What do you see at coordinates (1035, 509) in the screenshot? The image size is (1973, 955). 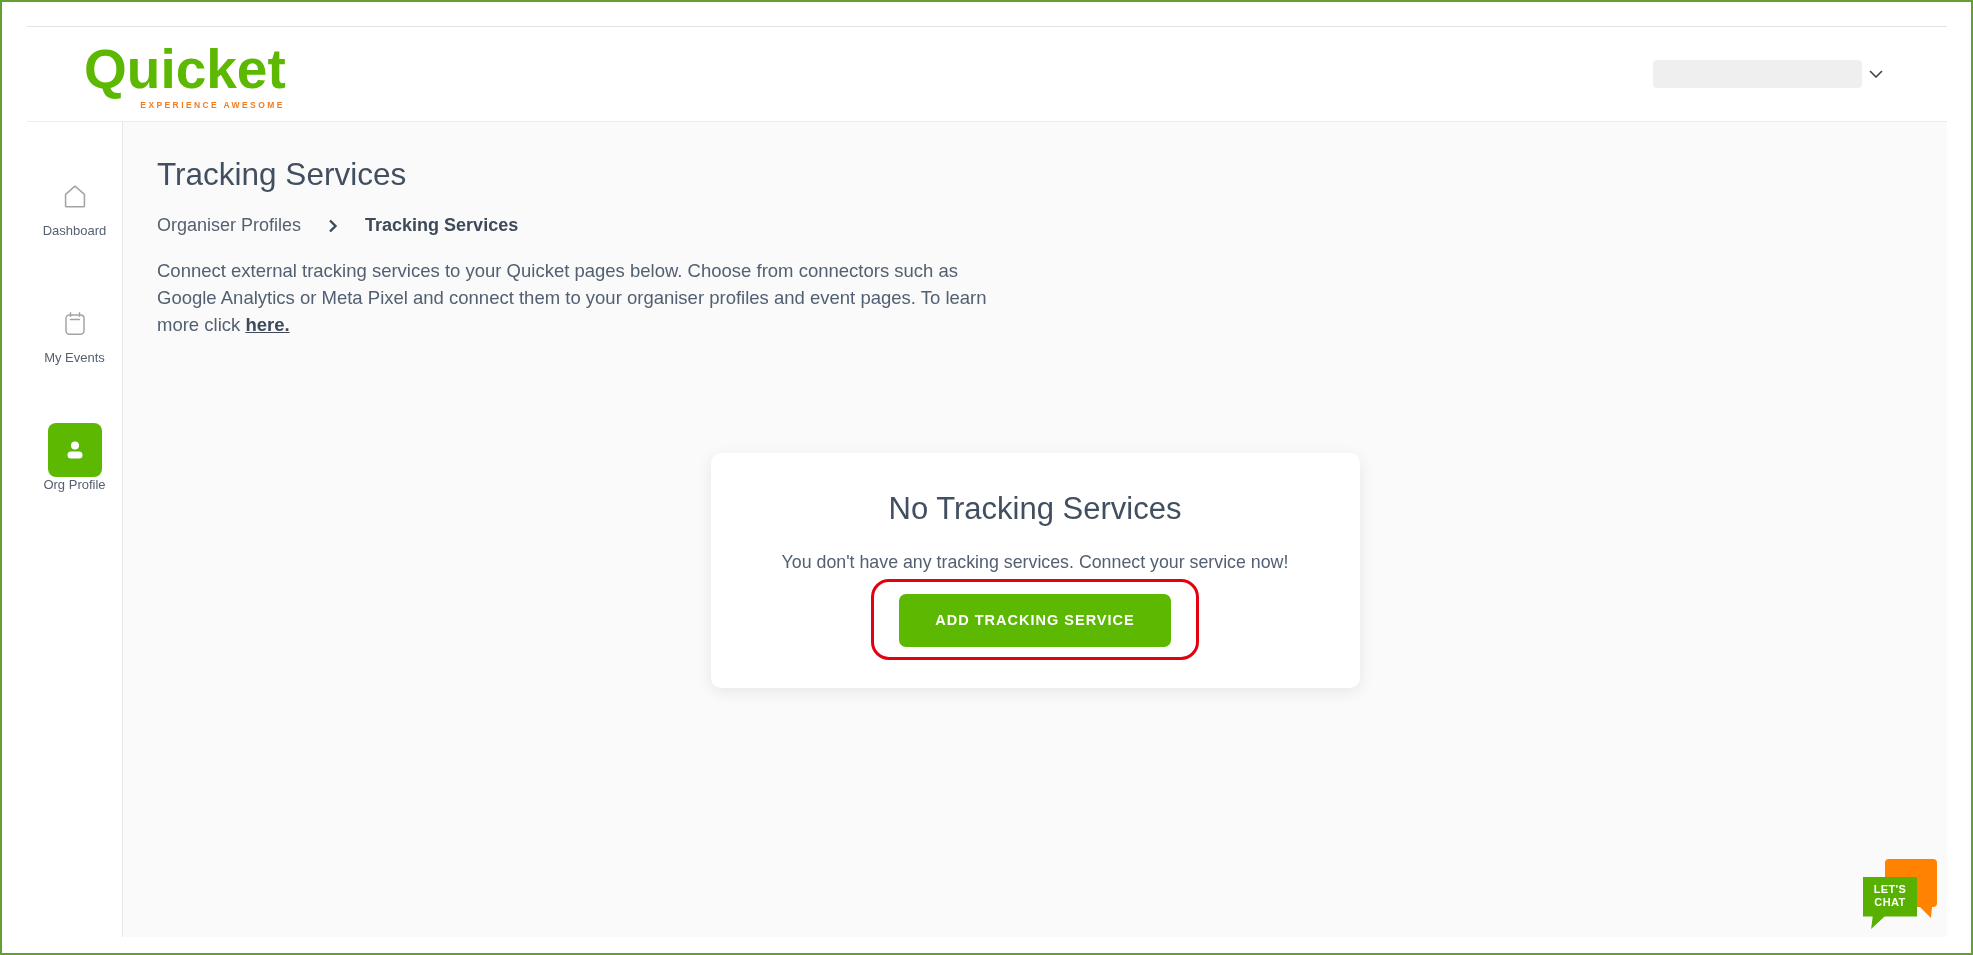 I see `empty-state-title: No Tracking Services` at bounding box center [1035, 509].